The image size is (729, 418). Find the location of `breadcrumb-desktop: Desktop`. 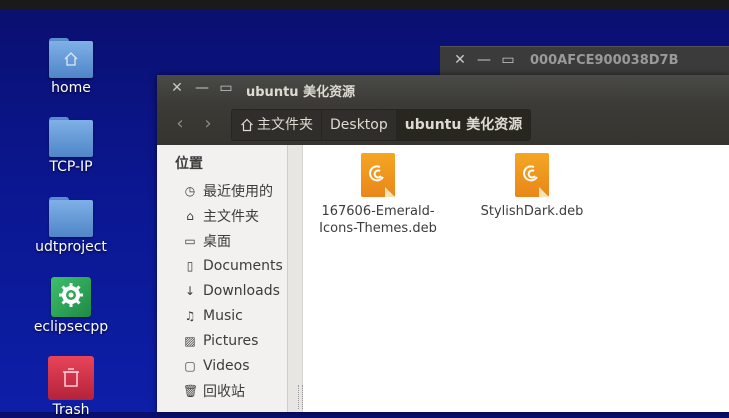

breadcrumb-desktop: Desktop is located at coordinates (359, 125).